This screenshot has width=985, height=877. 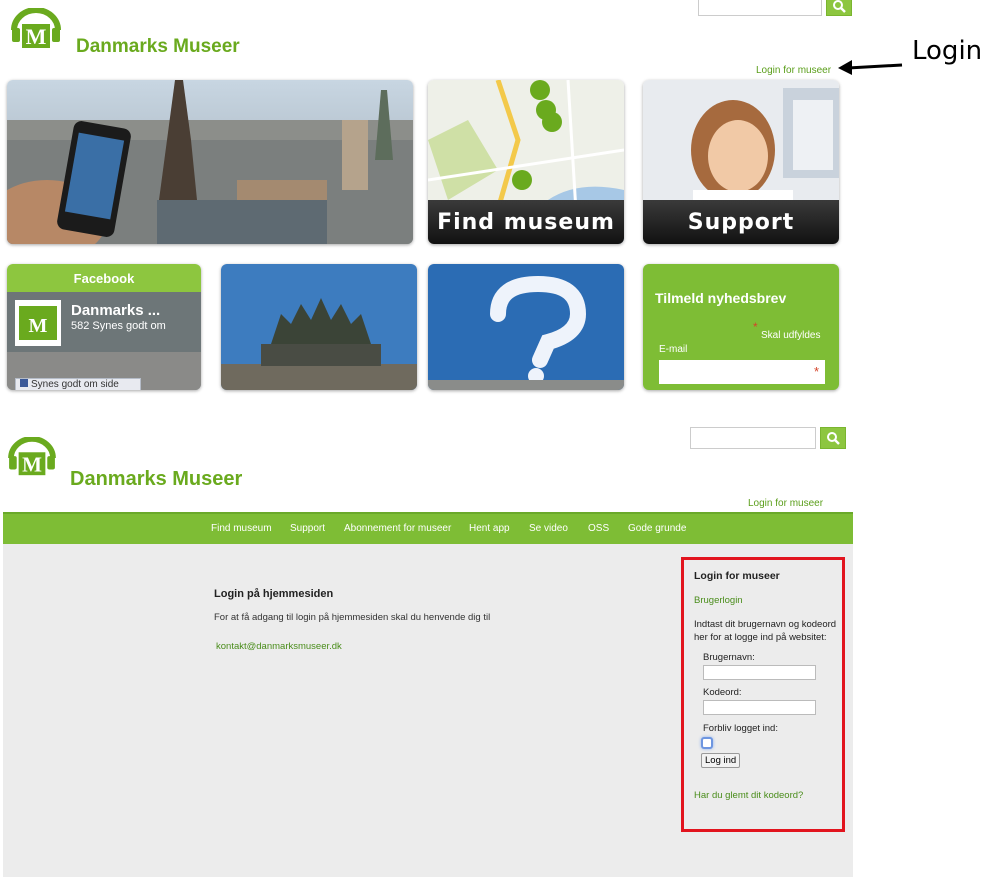 I want to click on login-panel-title: Login for museer, so click(x=737, y=576).